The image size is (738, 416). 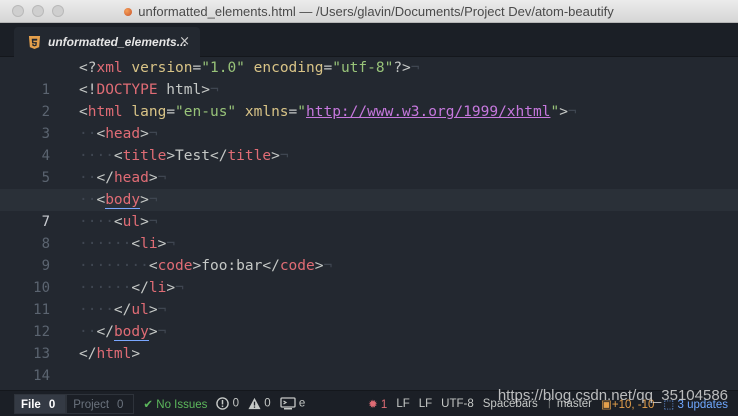 What do you see at coordinates (118, 222) in the screenshot?
I see `code-content: ····<ul>¬` at bounding box center [118, 222].